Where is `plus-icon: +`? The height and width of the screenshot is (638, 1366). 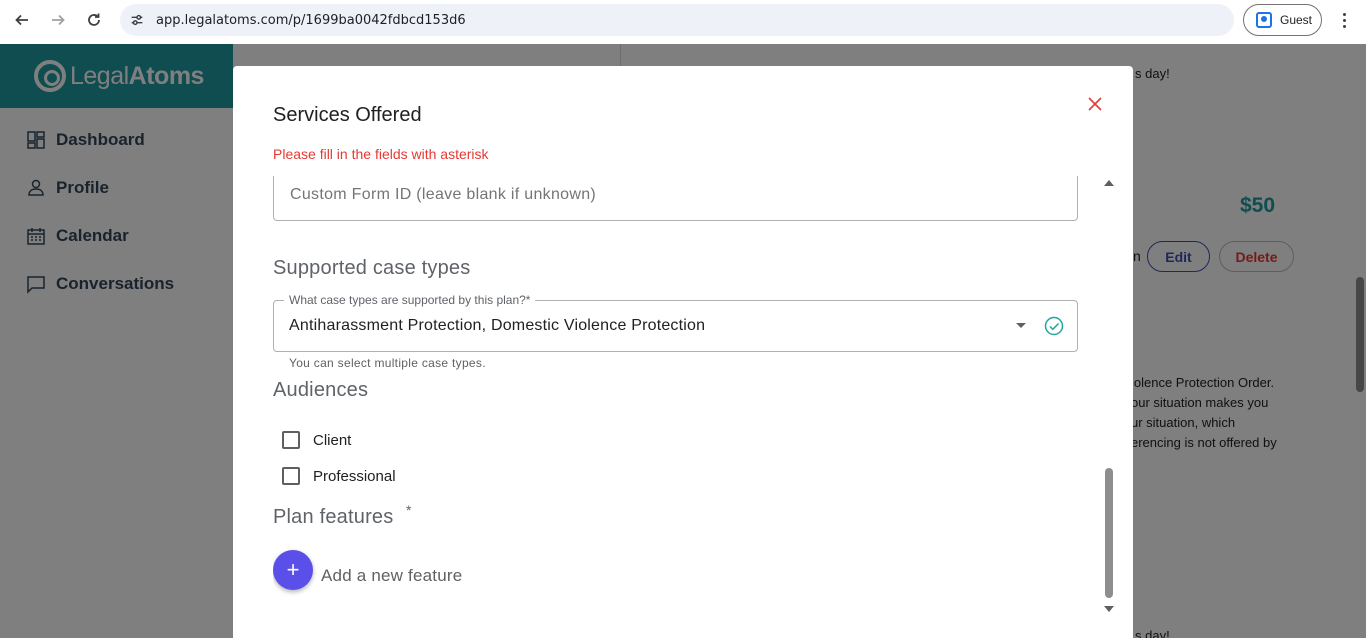
plus-icon: + is located at coordinates (293, 569).